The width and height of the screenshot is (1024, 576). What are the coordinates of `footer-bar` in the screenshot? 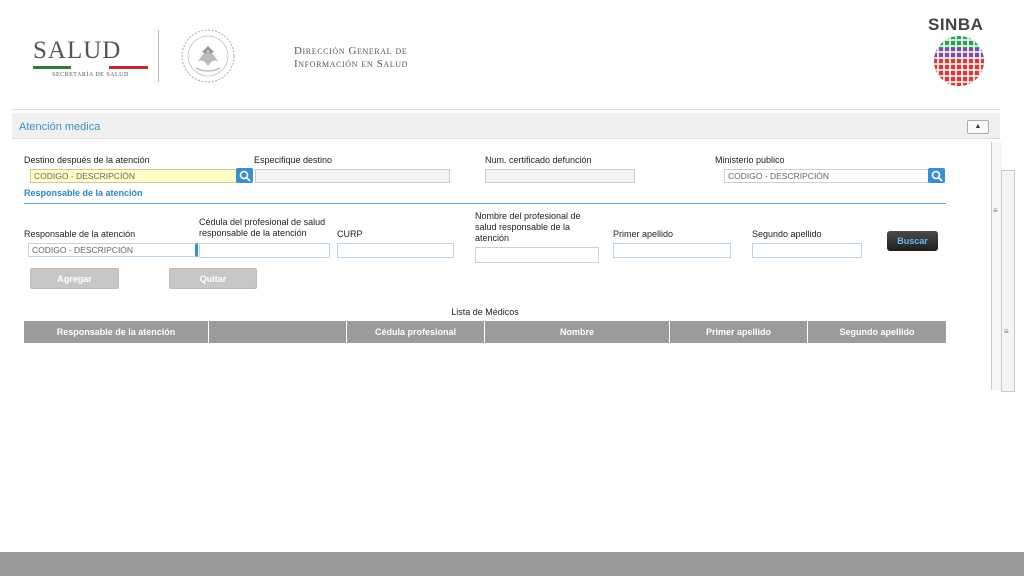 It's located at (512, 564).